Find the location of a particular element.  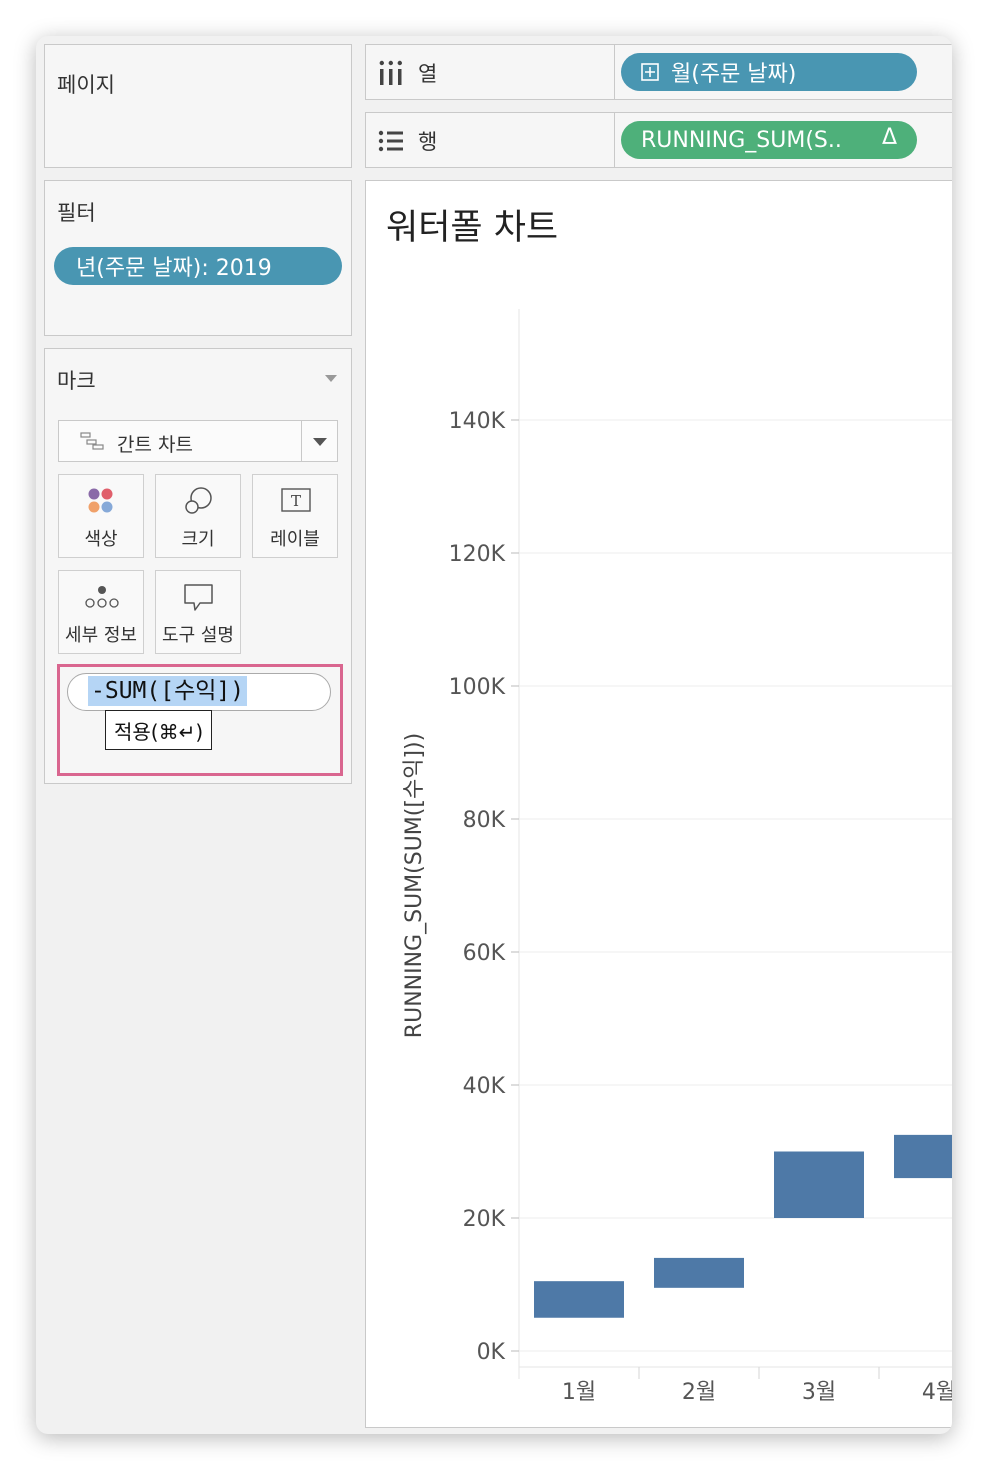

rows-shelf-label: 행 is located at coordinates (428, 142).